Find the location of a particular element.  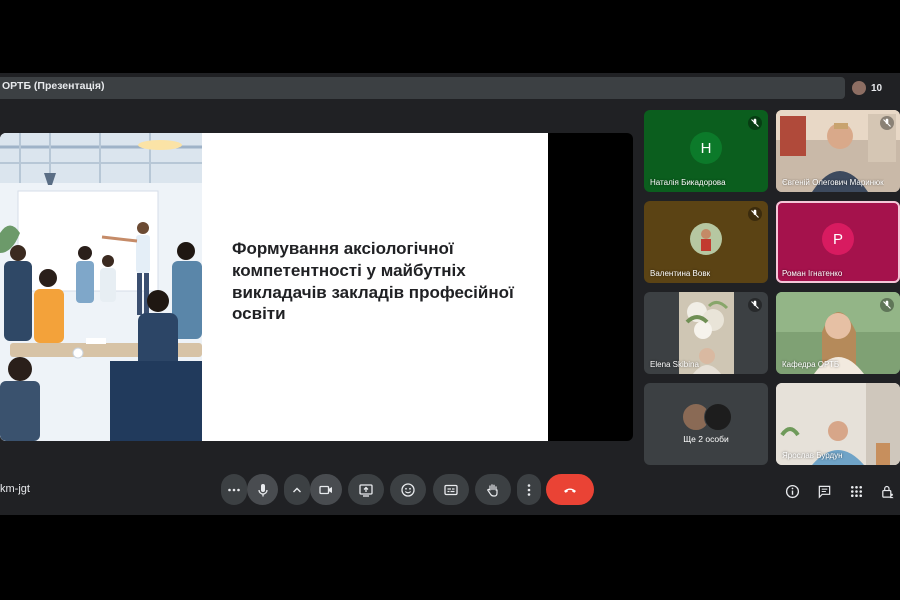

microphone-icon is located at coordinates (262, 489).